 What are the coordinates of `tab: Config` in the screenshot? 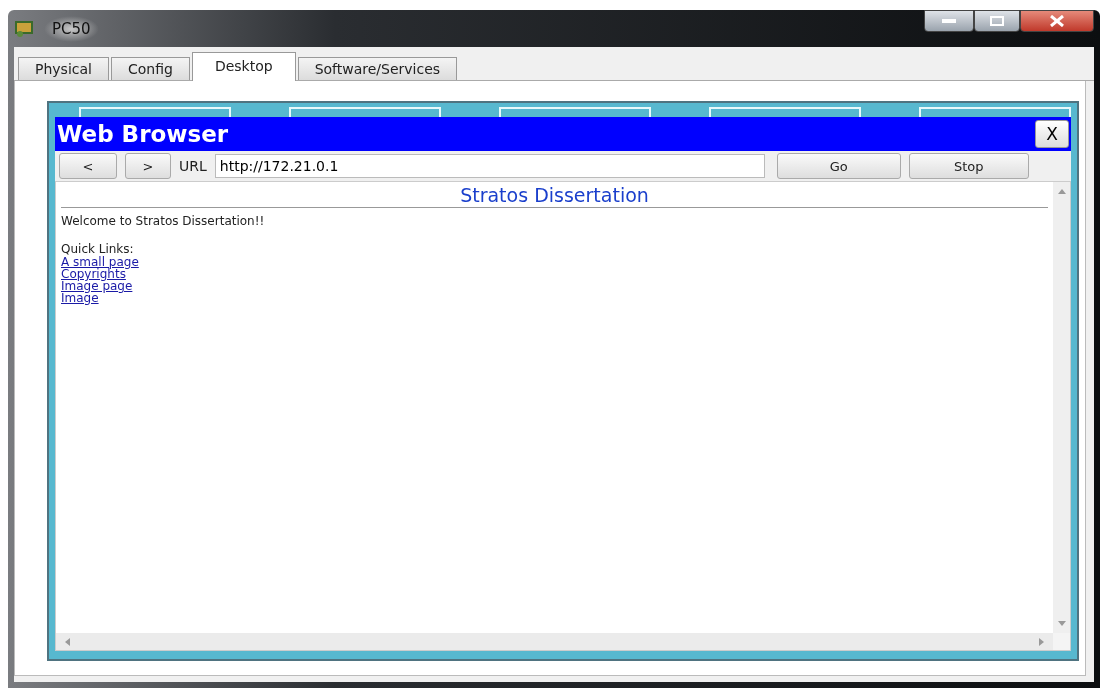 It's located at (150, 68).